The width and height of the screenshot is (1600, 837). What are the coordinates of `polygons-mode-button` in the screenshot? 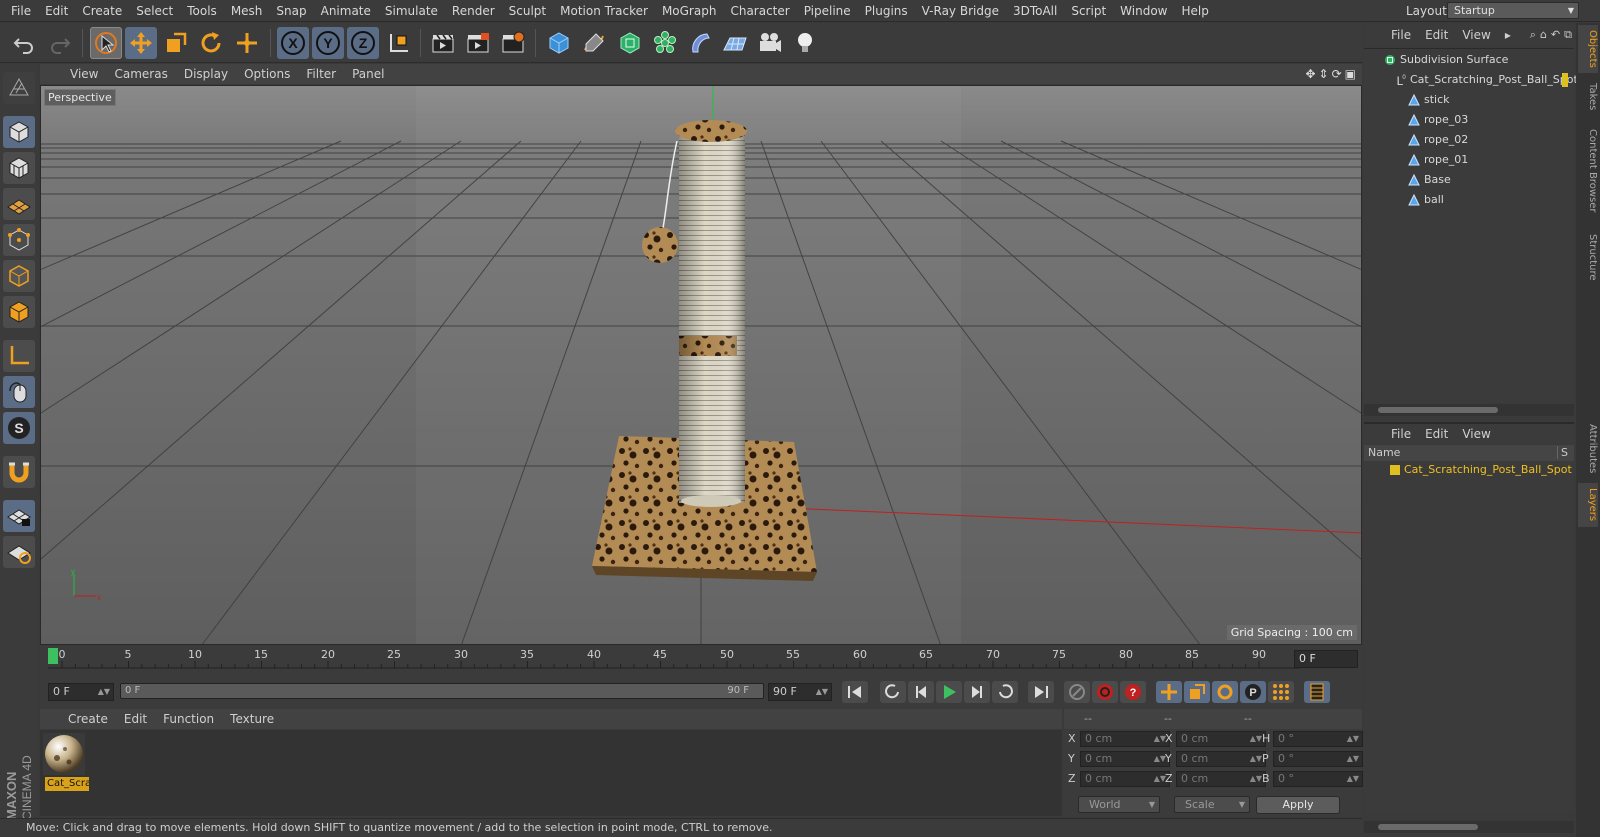 It's located at (19, 312).